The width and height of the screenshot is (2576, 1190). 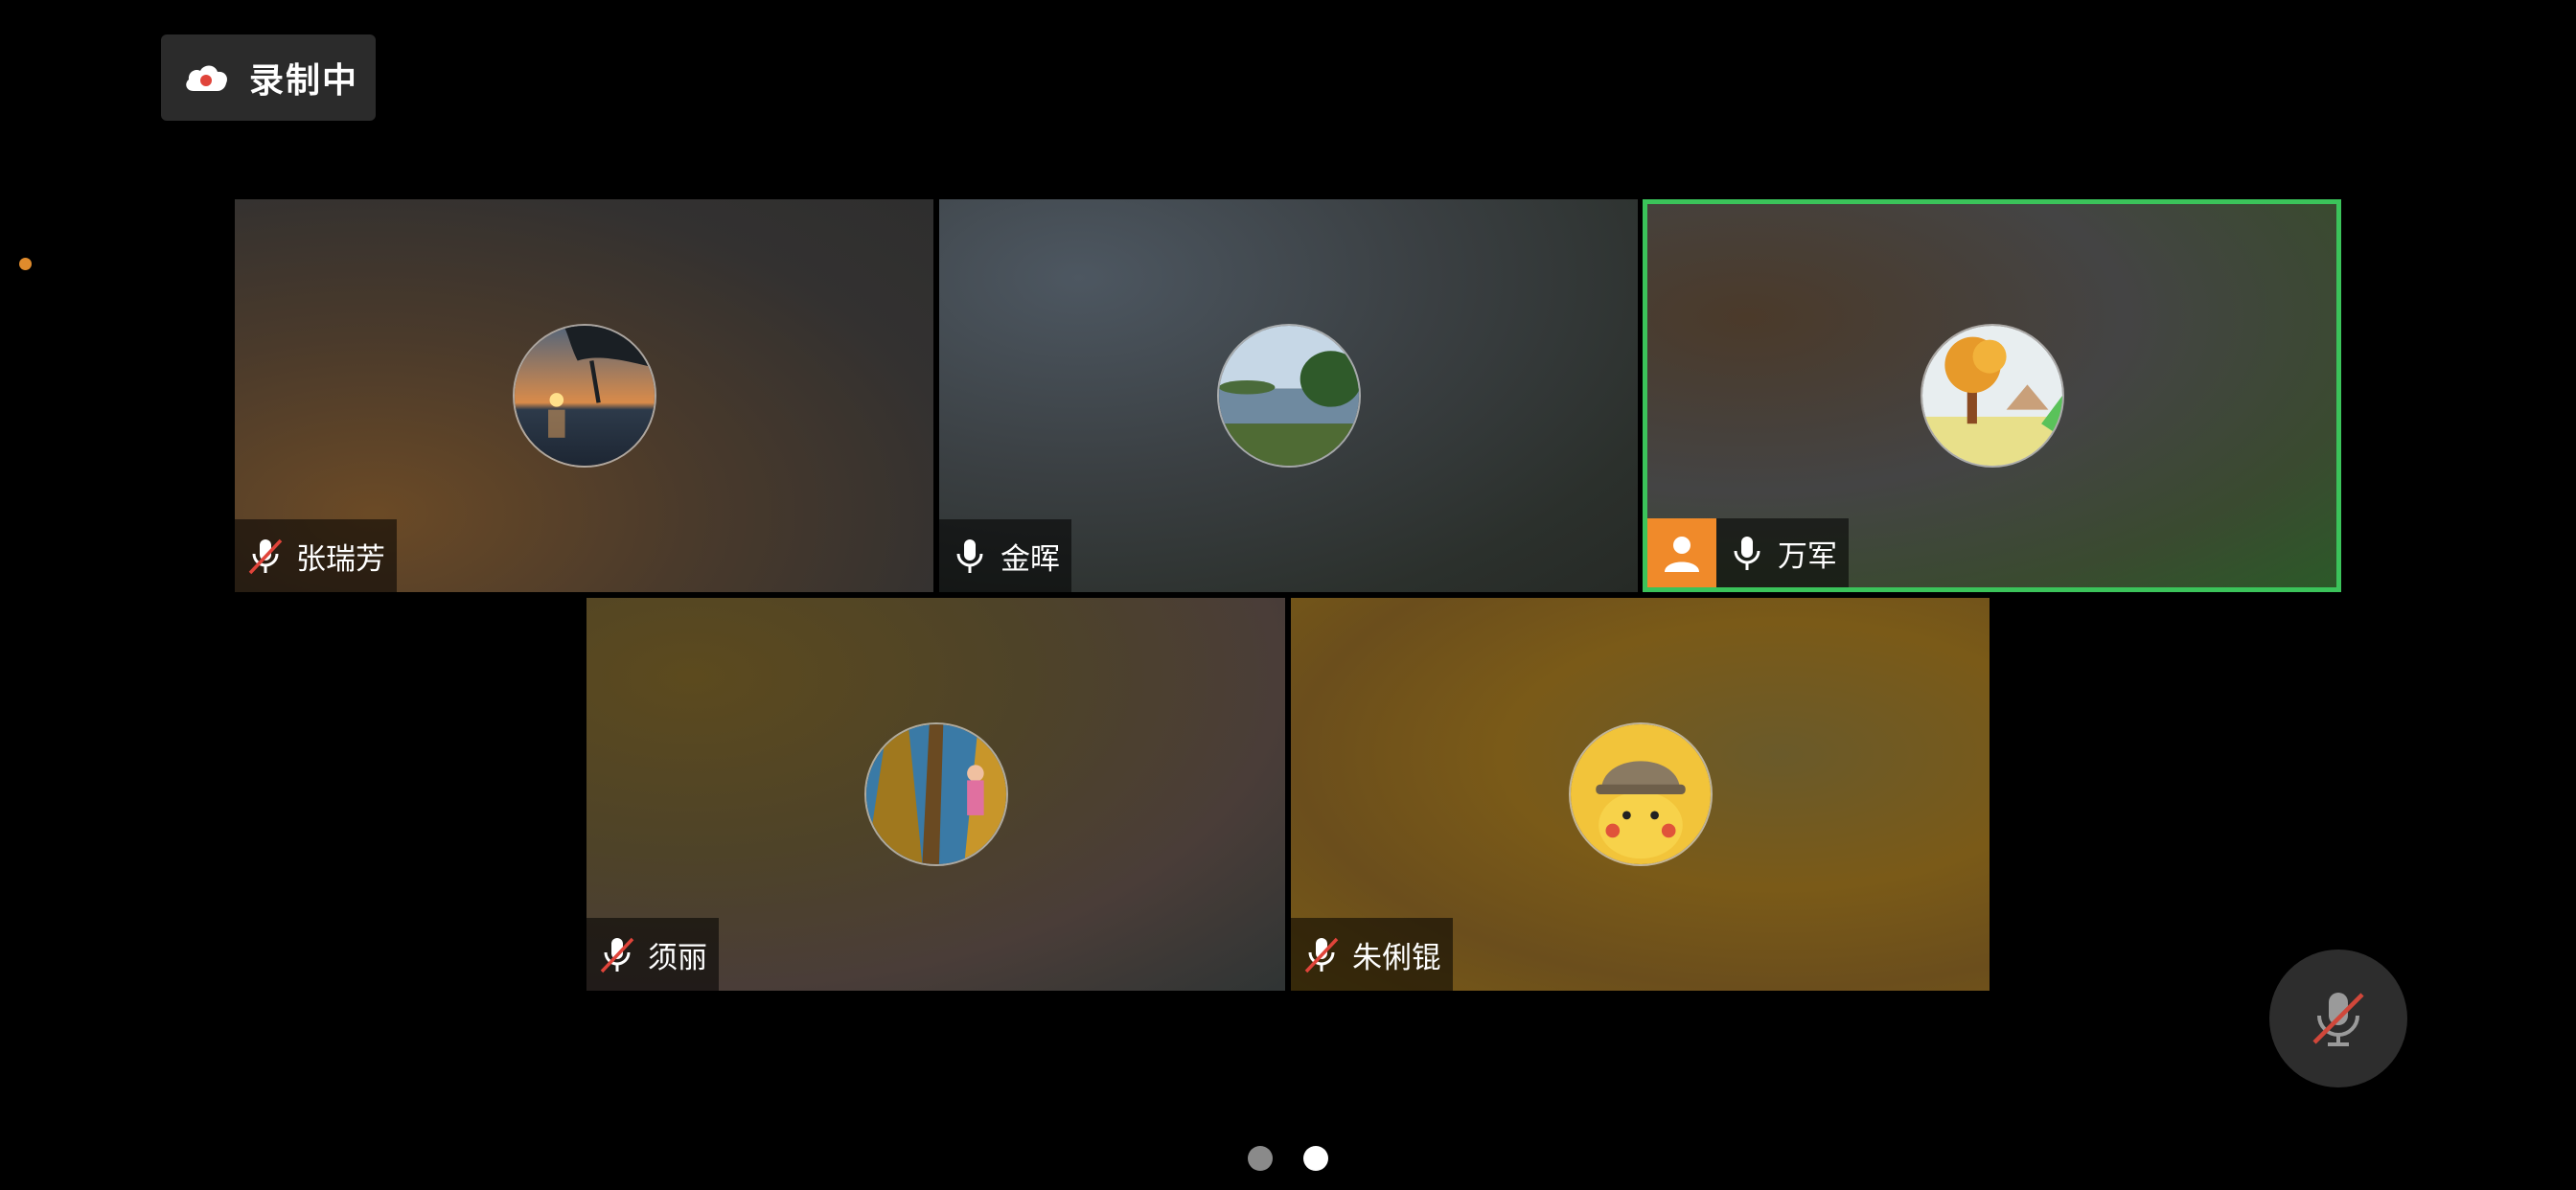 What do you see at coordinates (1807, 556) in the screenshot?
I see `participant-name: 万军` at bounding box center [1807, 556].